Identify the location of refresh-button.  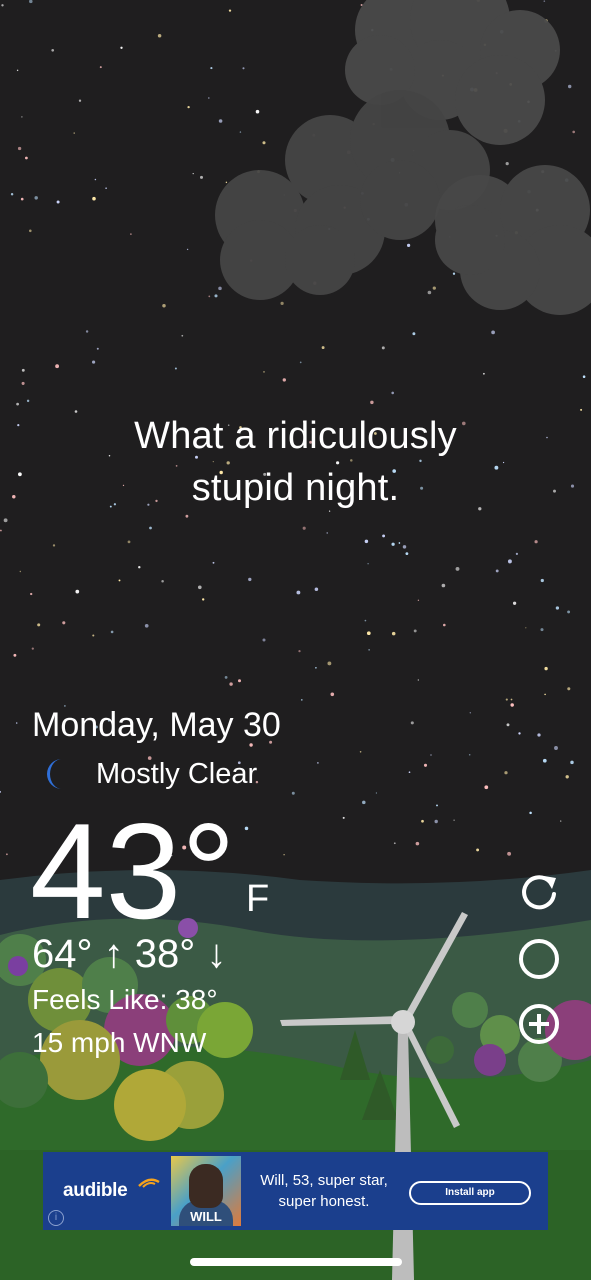
(539, 891).